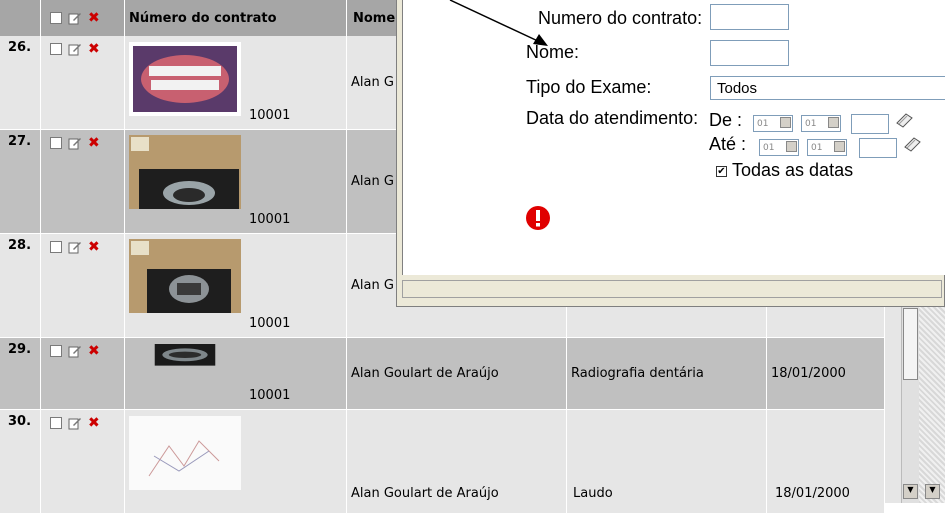  Describe the element at coordinates (56, 18) in the screenshot. I see `select-all-checkbox` at that location.